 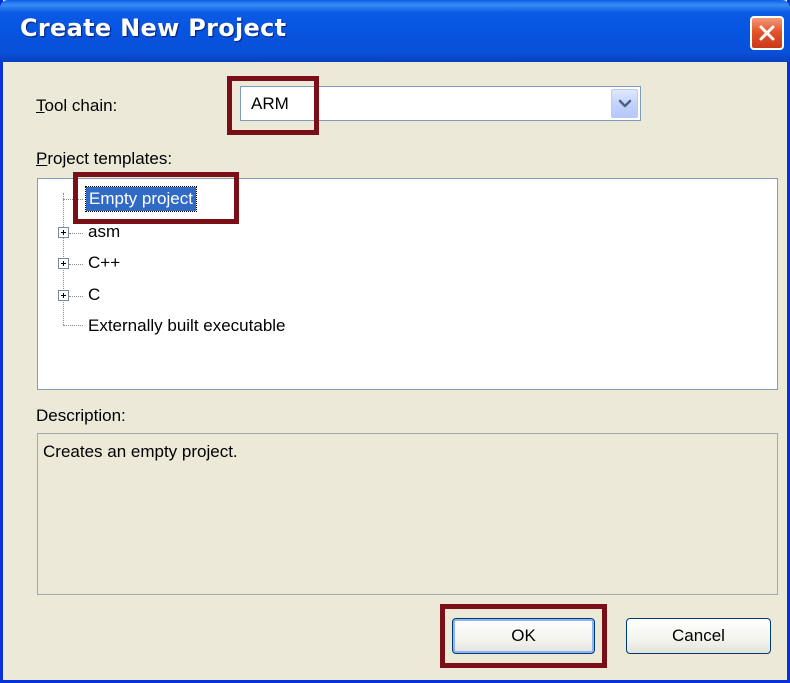 What do you see at coordinates (141, 199) in the screenshot?
I see `tree-item-label: Empty project` at bounding box center [141, 199].